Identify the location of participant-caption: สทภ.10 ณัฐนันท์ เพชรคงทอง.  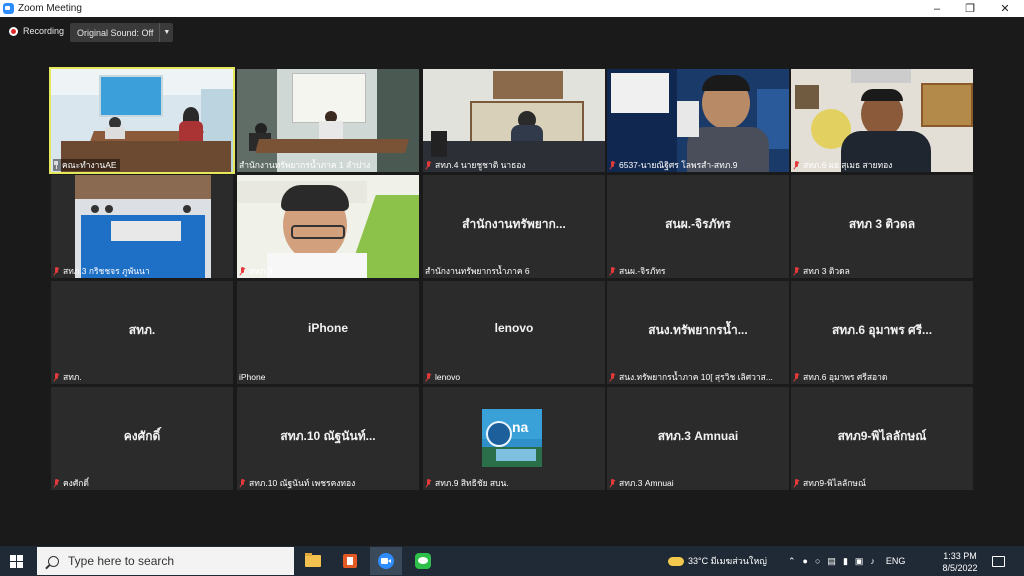
(297, 483).